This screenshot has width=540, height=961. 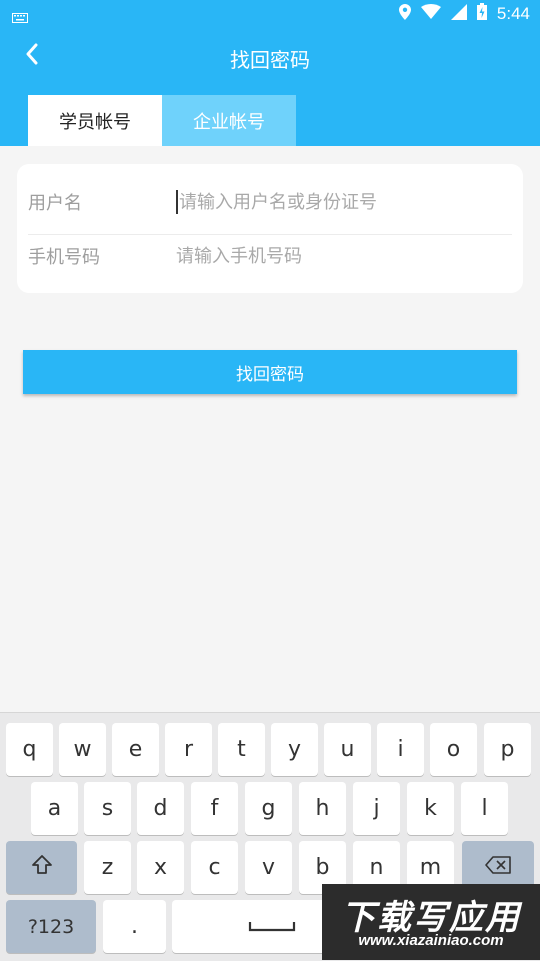 What do you see at coordinates (241, 749) in the screenshot?
I see `key-t: t` at bounding box center [241, 749].